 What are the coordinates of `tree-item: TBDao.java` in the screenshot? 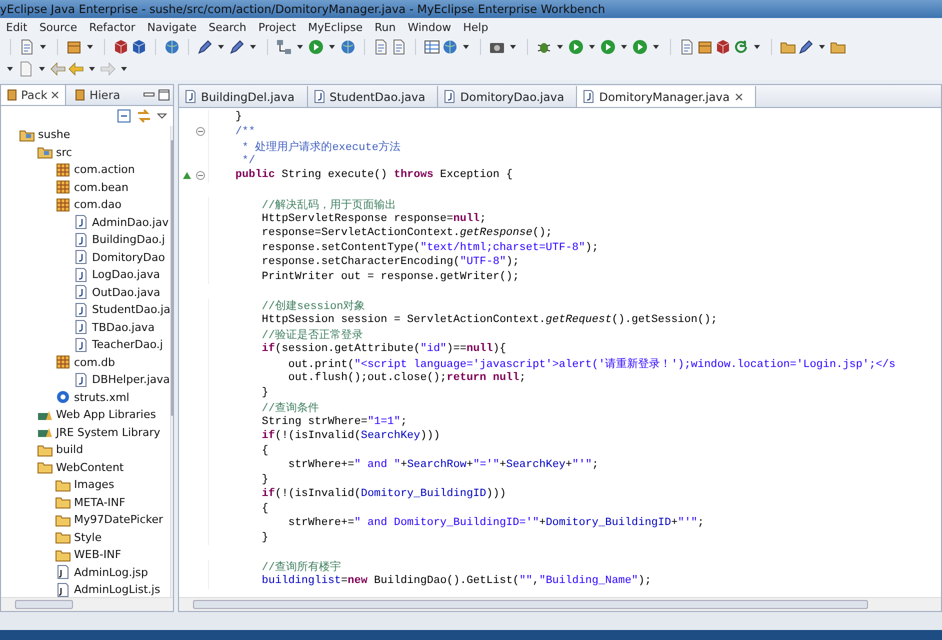 It's located at (85, 327).